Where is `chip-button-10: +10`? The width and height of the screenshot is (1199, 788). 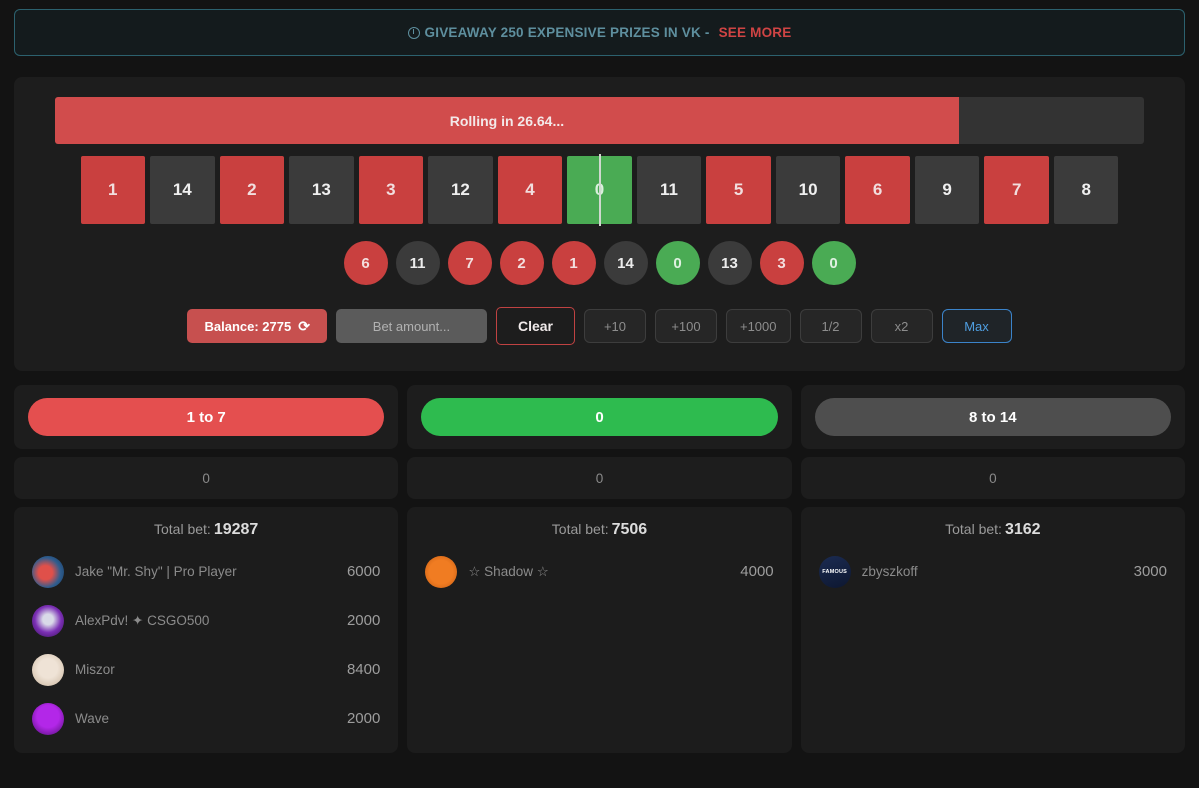
chip-button-10: +10 is located at coordinates (614, 326).